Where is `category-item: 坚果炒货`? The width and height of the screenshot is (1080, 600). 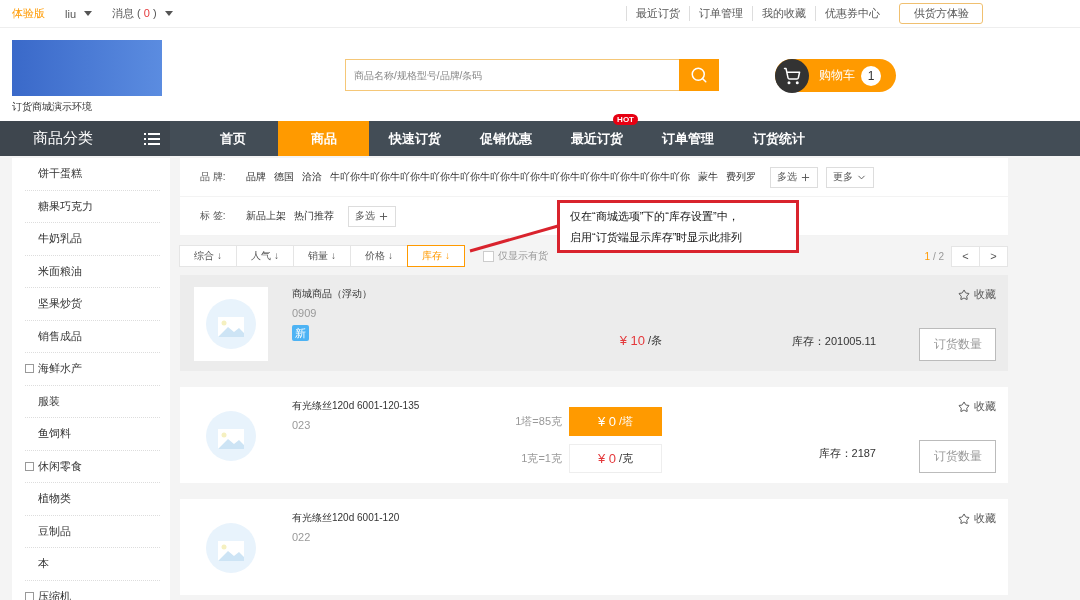
category-item: 坚果炒货 is located at coordinates (92, 304).